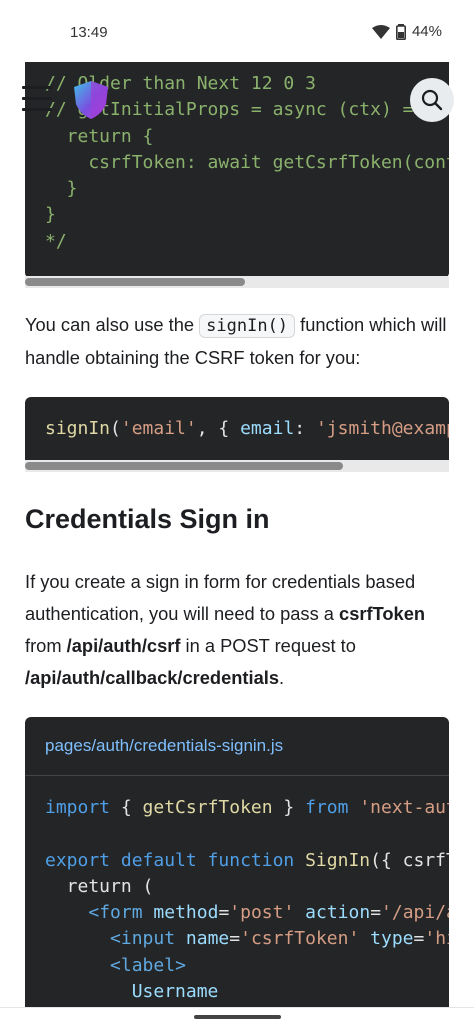 This screenshot has width=474, height=1027. What do you see at coordinates (338, 913) in the screenshot?
I see `code-token: action` at bounding box center [338, 913].